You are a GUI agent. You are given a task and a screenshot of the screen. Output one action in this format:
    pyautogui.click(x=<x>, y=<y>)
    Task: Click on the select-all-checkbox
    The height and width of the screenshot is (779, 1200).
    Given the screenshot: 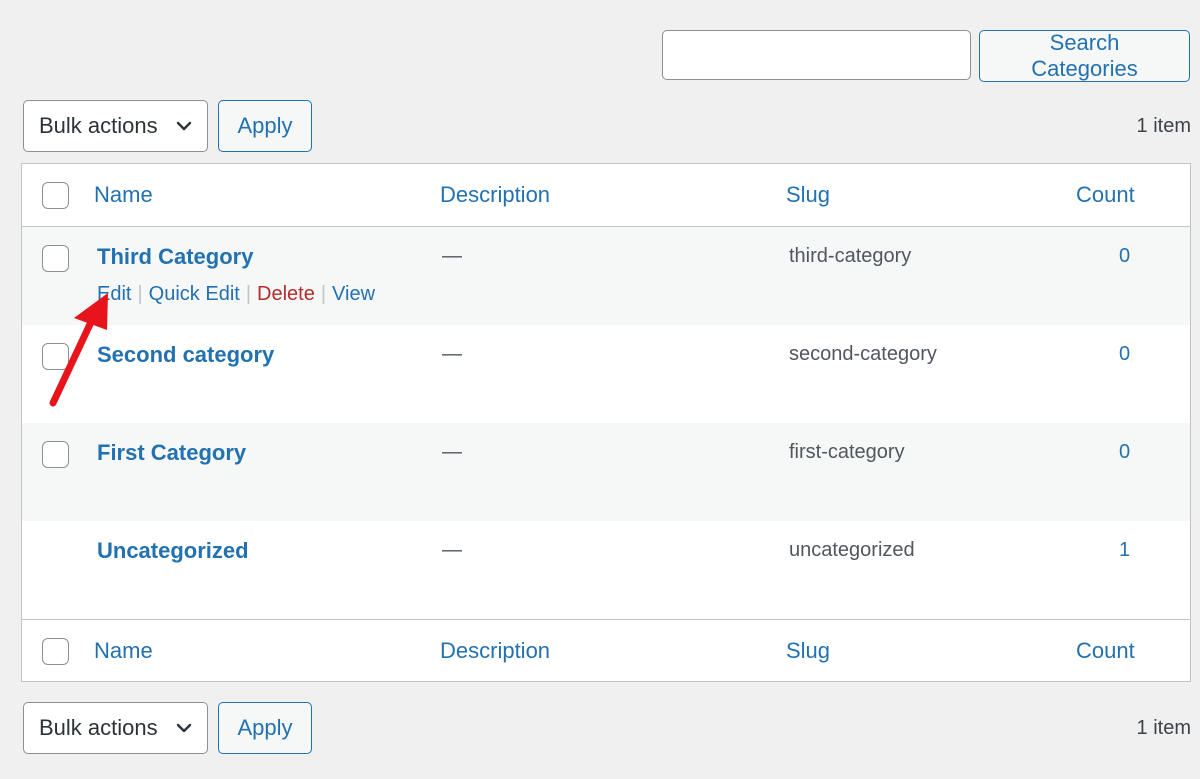 What is the action you would take?
    pyautogui.click(x=55, y=195)
    